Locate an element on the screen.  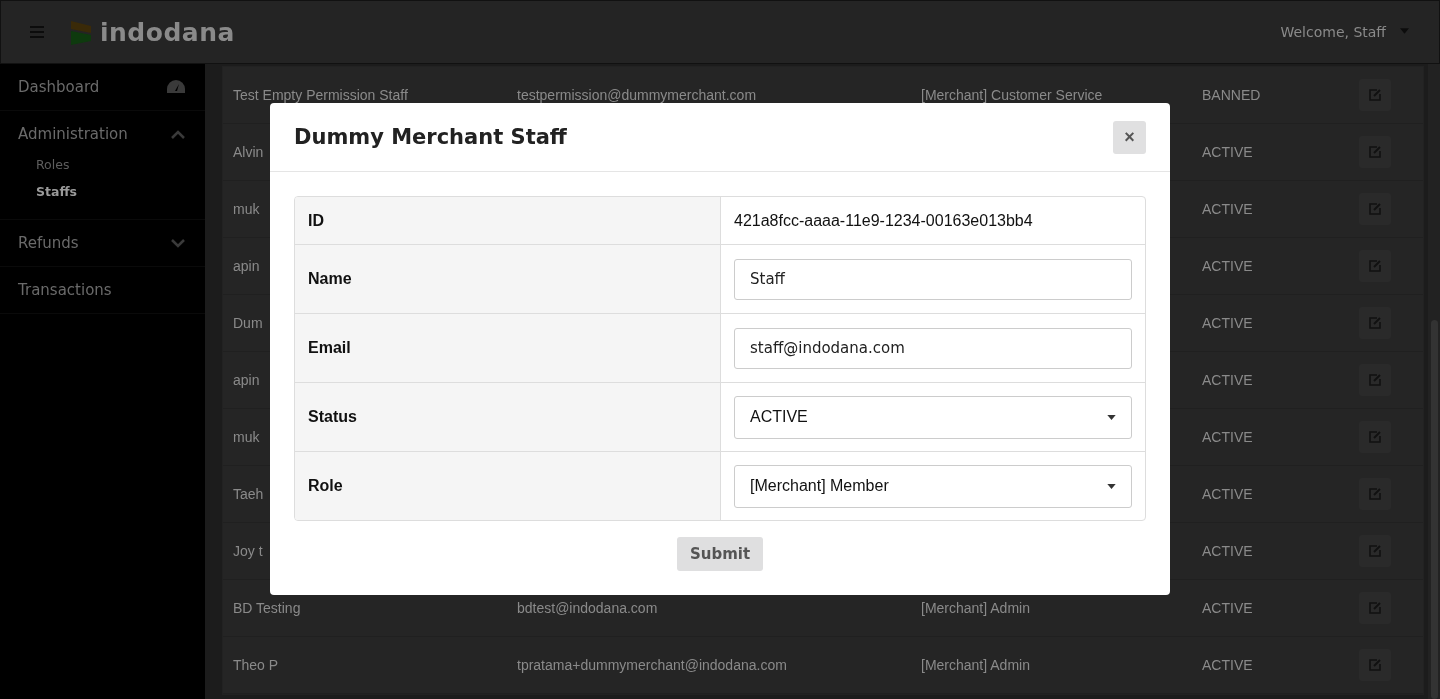
table-cell: testpermission@dummymerchant.com is located at coordinates (637, 95).